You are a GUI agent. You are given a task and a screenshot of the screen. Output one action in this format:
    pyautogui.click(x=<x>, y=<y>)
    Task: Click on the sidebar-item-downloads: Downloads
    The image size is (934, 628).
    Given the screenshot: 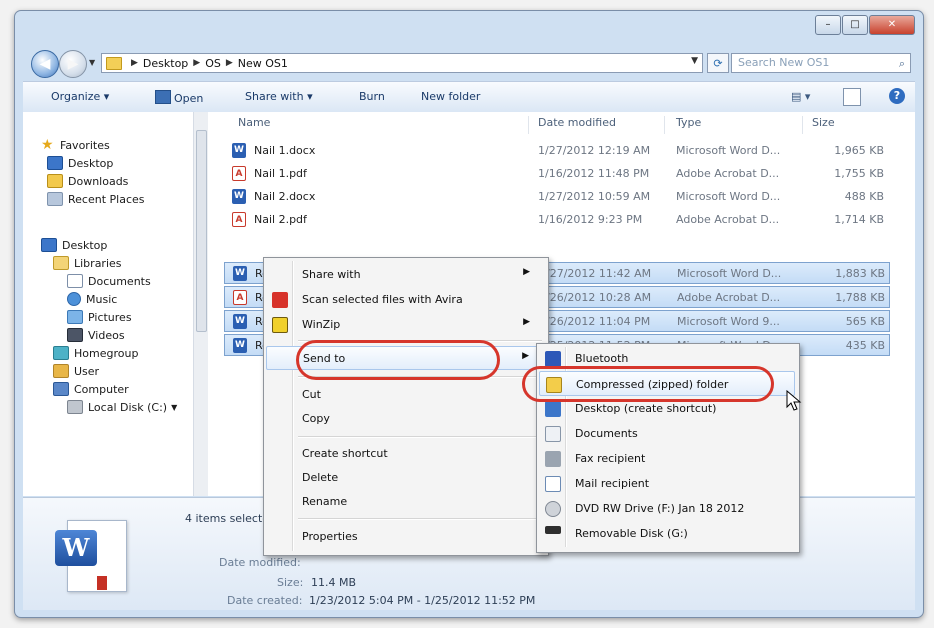 What is the action you would take?
    pyautogui.click(x=87, y=181)
    